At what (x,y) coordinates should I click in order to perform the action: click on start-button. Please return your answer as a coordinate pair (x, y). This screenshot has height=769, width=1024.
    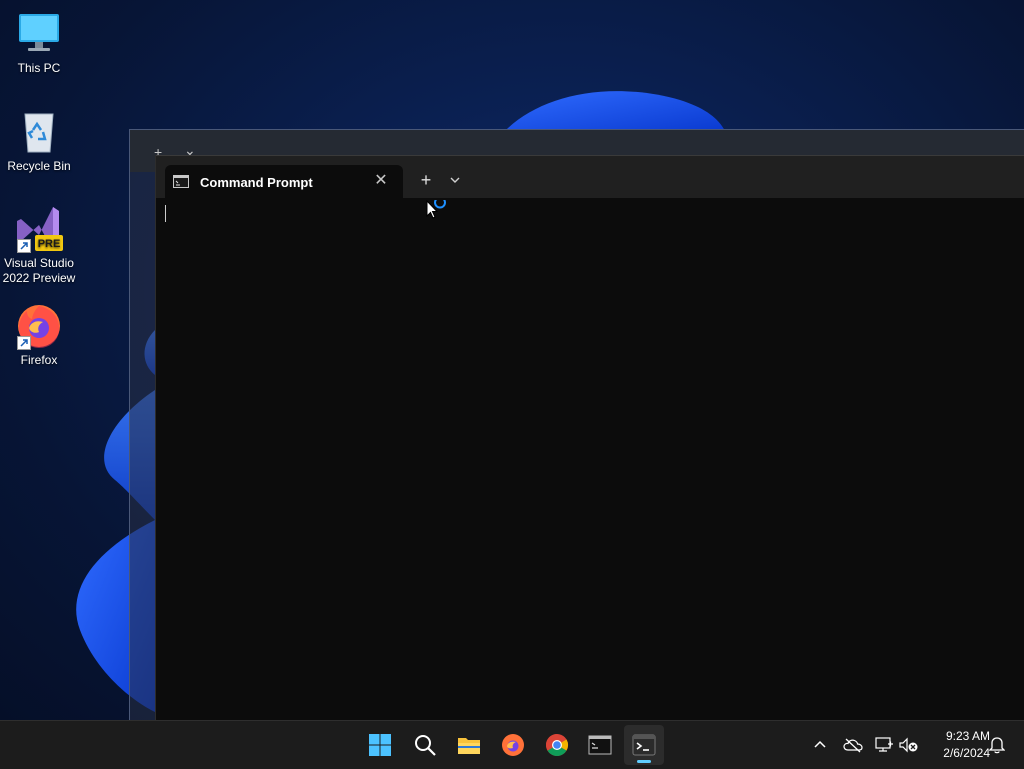
    Looking at the image, I should click on (380, 745).